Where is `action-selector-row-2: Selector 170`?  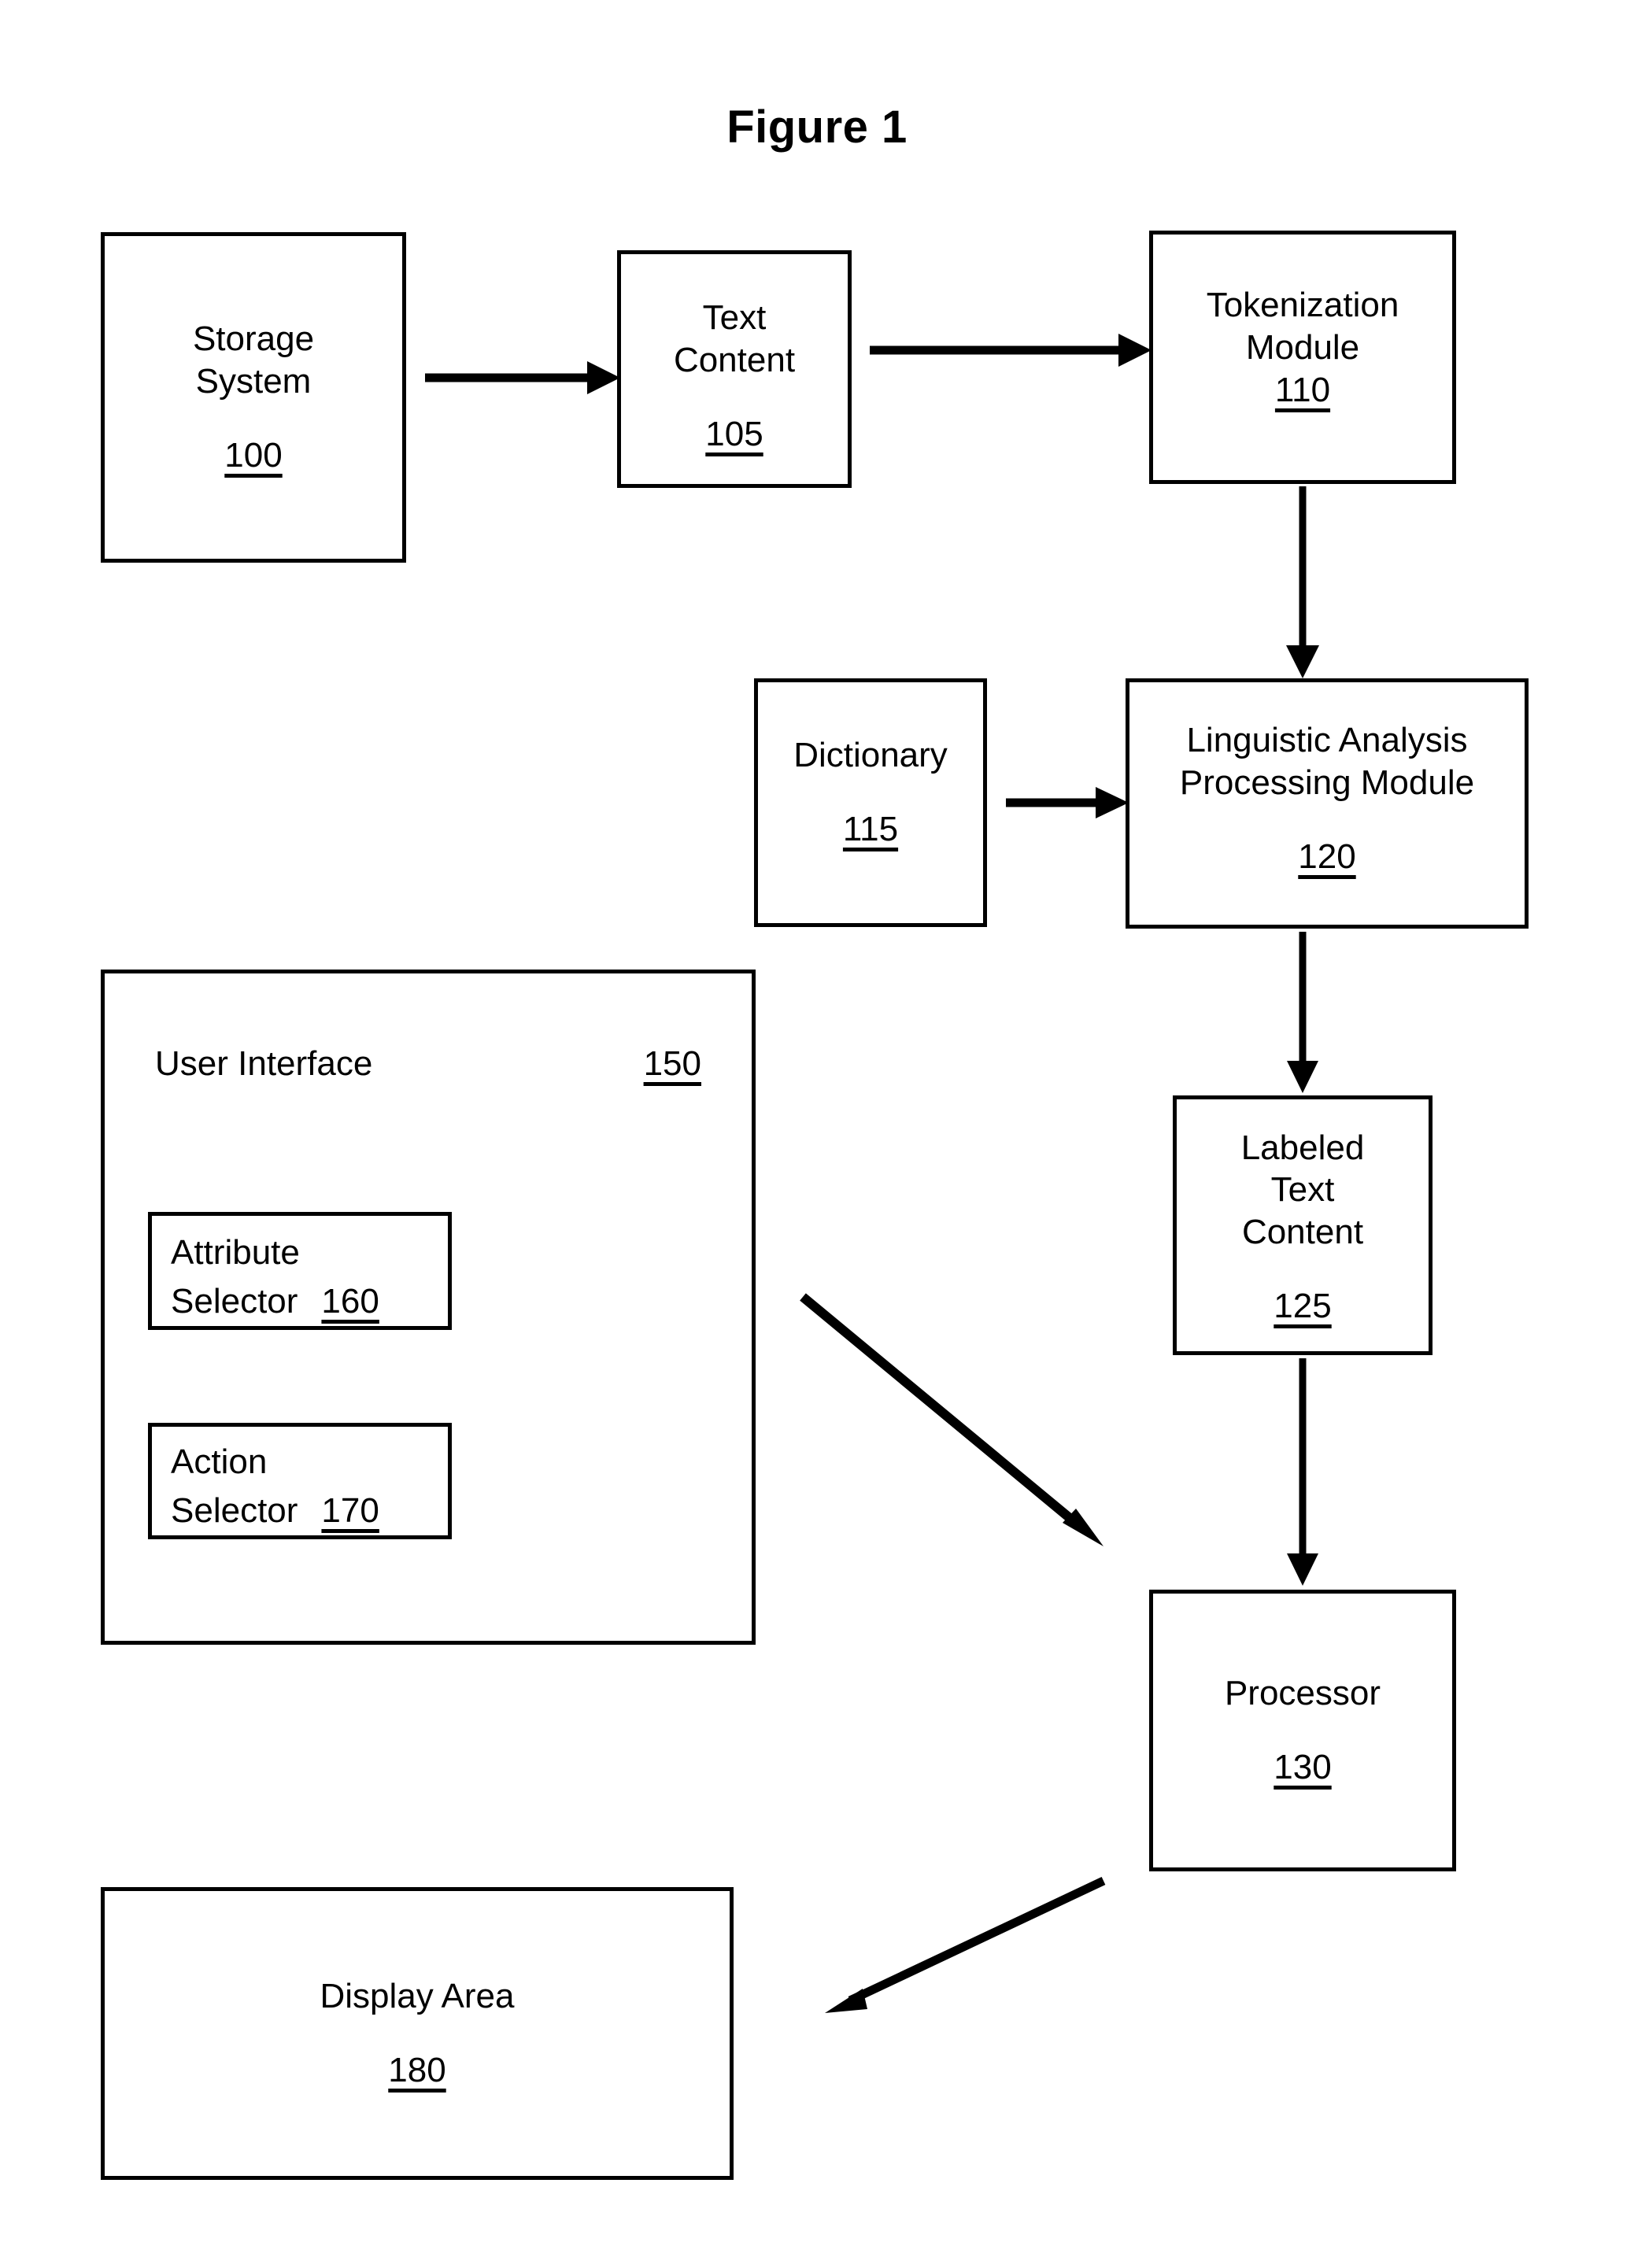
action-selector-row-2: Selector 170 is located at coordinates (305, 1511).